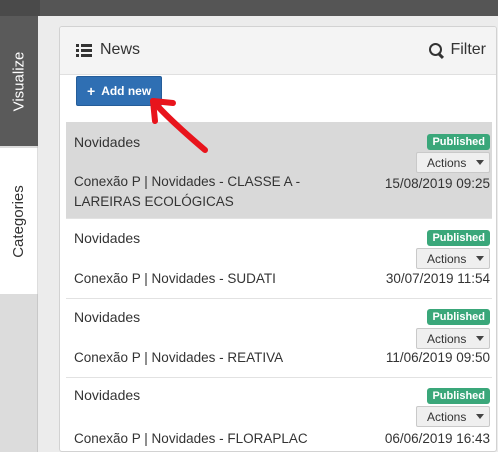 This screenshot has width=498, height=452. Describe the element at coordinates (191, 438) in the screenshot. I see `news-title: Conexão P | Novidades - FLORAPLAC` at that location.